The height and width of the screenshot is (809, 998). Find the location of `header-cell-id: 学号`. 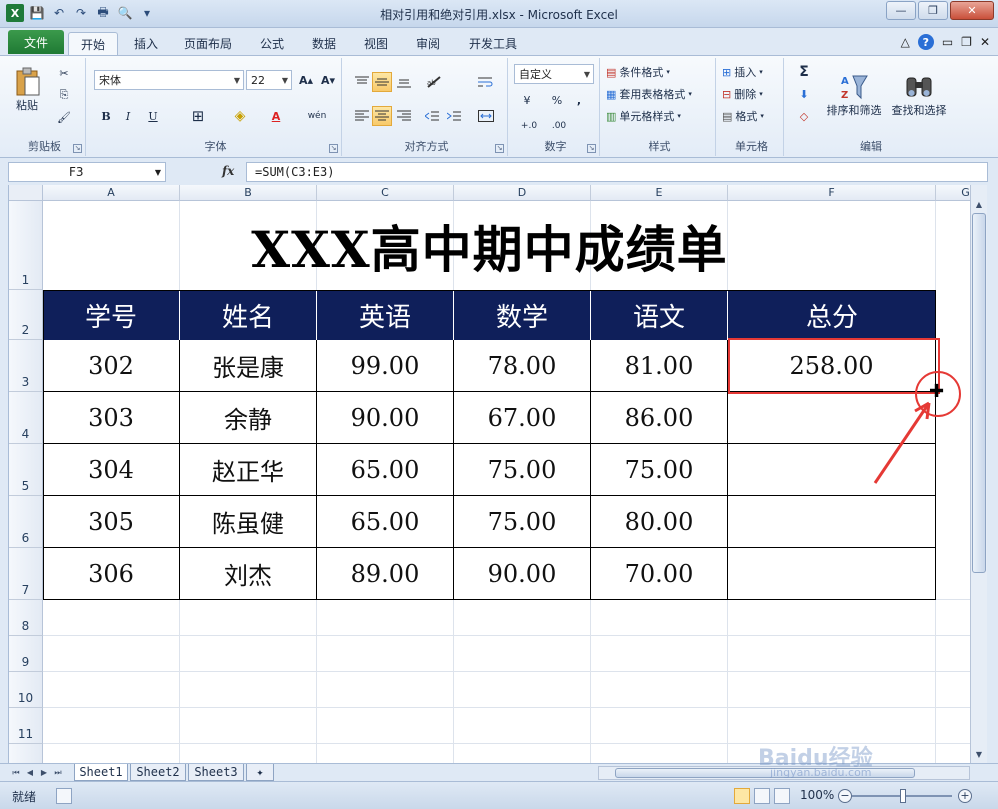

header-cell-id: 学号 is located at coordinates (111, 315).